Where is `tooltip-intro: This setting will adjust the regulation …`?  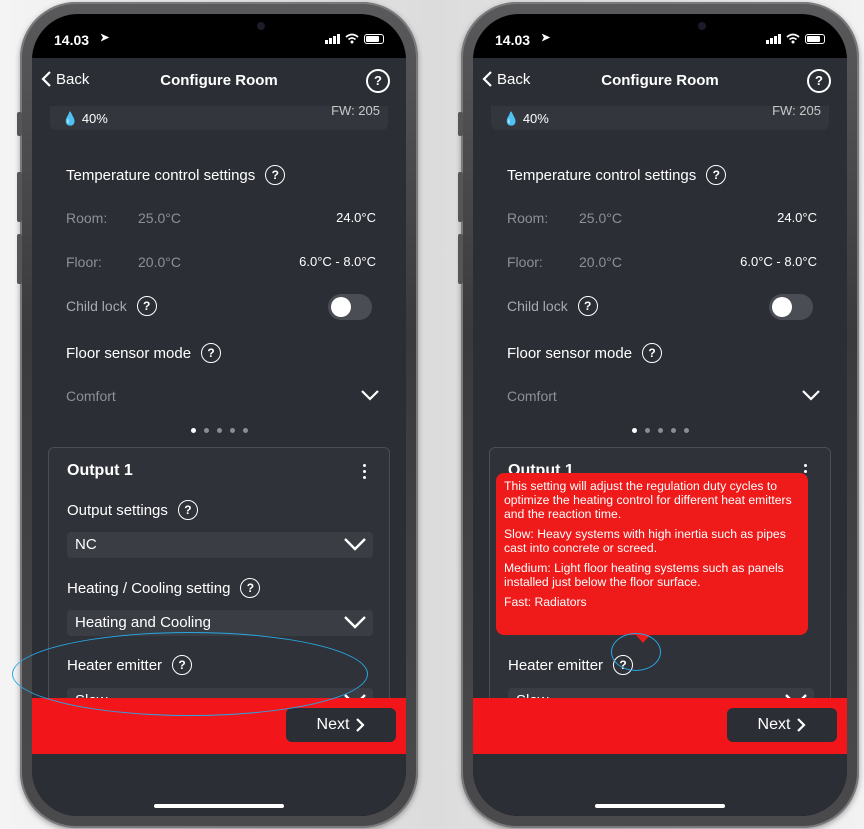
tooltip-intro: This setting will adjust the regulation … is located at coordinates (648, 500).